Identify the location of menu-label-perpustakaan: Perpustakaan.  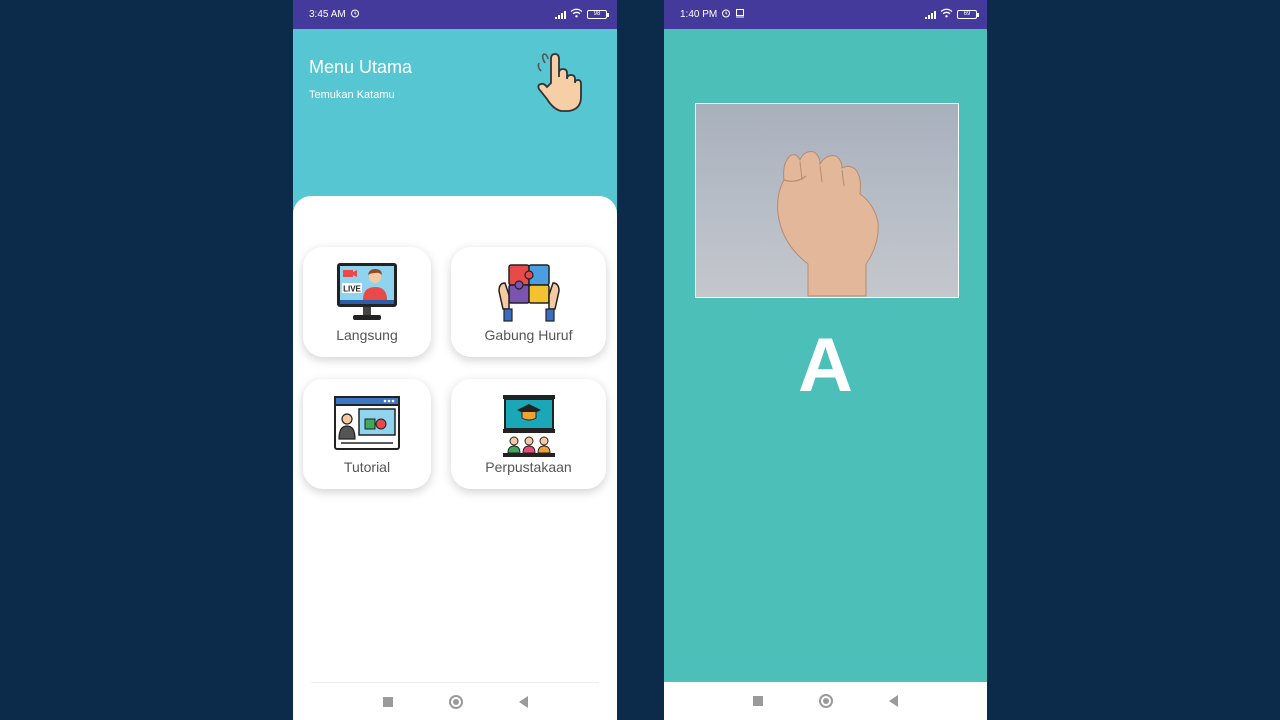
(528, 467).